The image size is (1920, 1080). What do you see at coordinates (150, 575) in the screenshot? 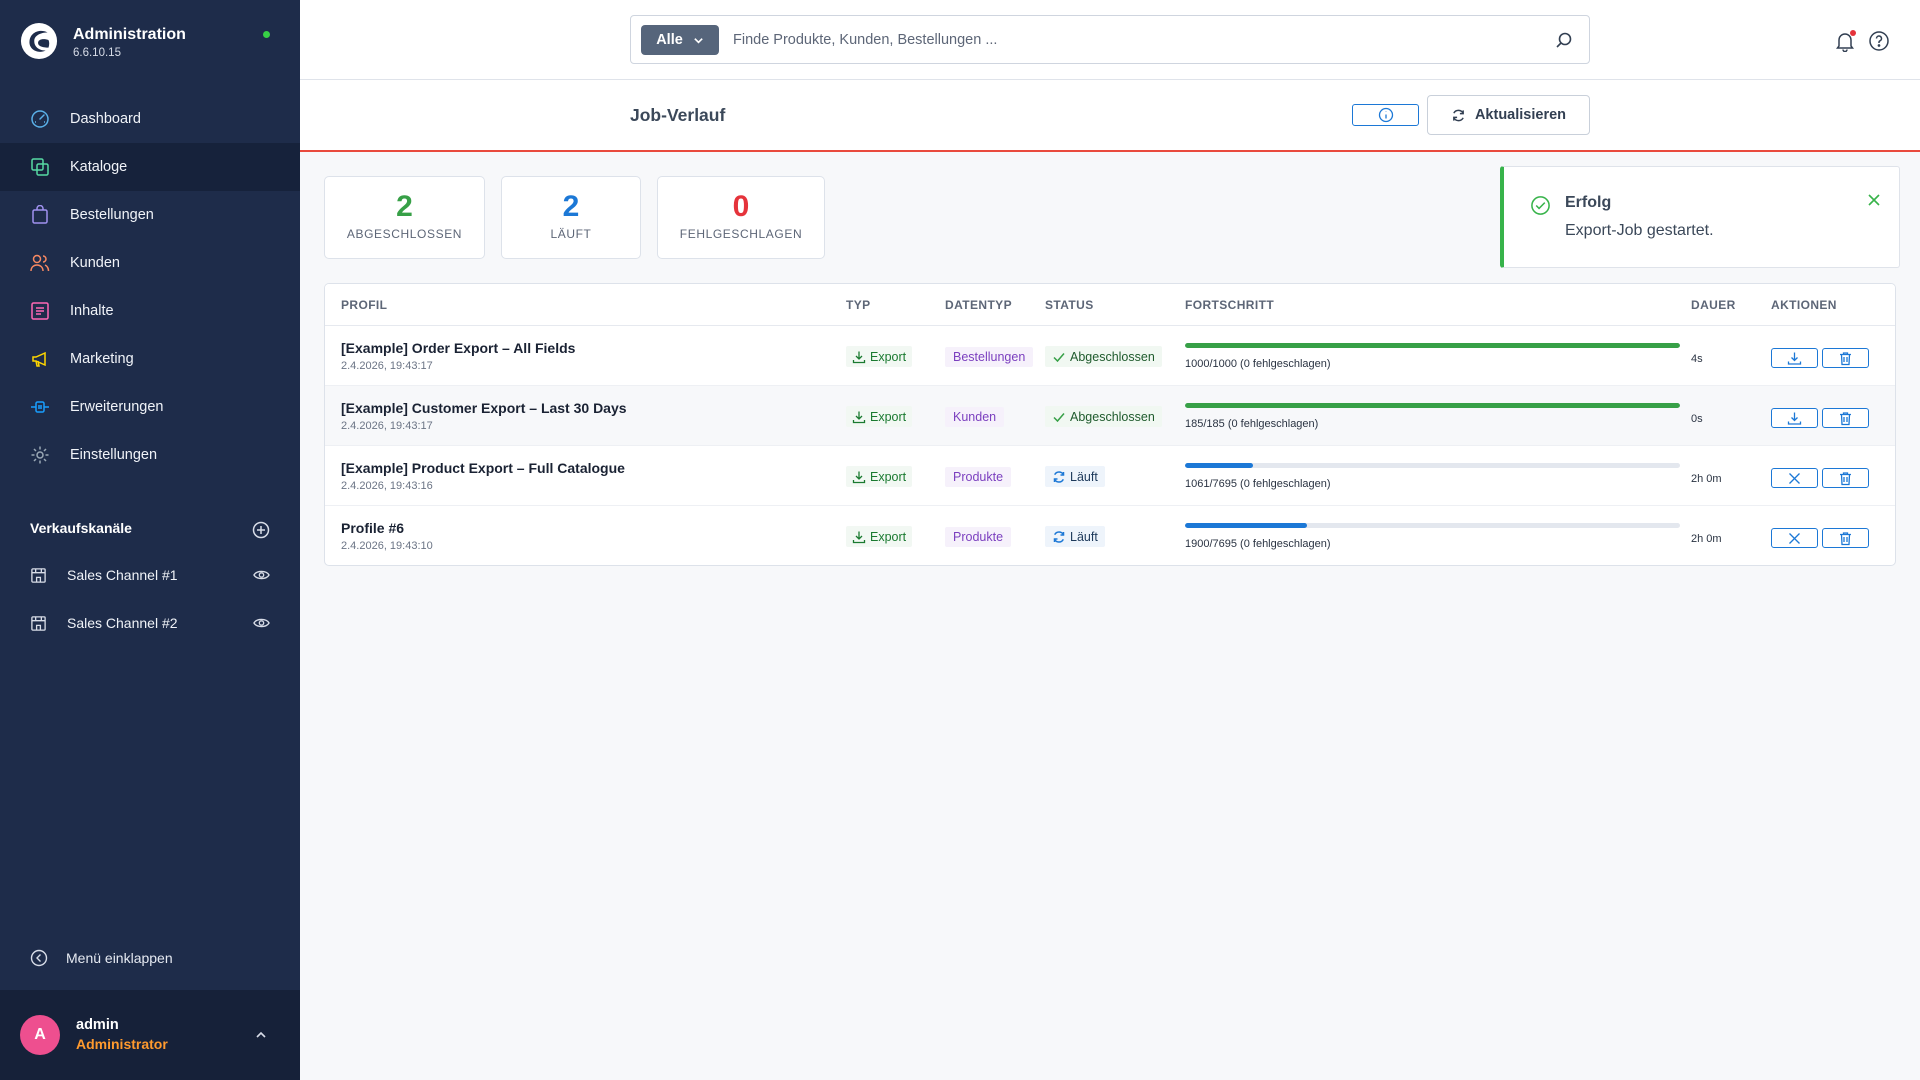
I see `sales-channel-item: Sales Channel #1` at bounding box center [150, 575].